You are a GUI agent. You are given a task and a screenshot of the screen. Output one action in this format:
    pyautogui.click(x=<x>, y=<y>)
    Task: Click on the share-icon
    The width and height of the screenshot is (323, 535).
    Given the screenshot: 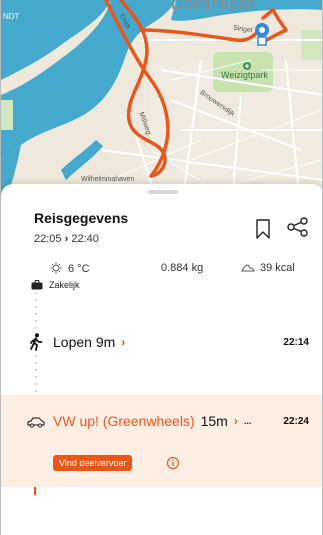 What is the action you would take?
    pyautogui.click(x=297, y=227)
    